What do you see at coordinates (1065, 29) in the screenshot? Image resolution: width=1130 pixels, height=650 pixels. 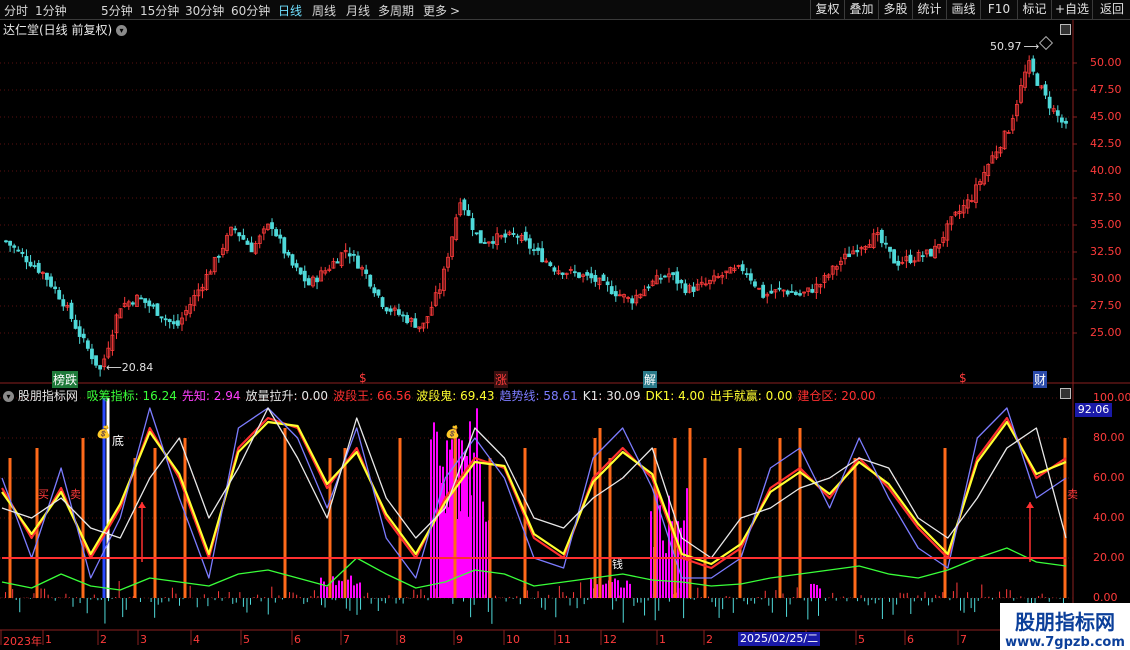 I see `panel-maximize-icon` at bounding box center [1065, 29].